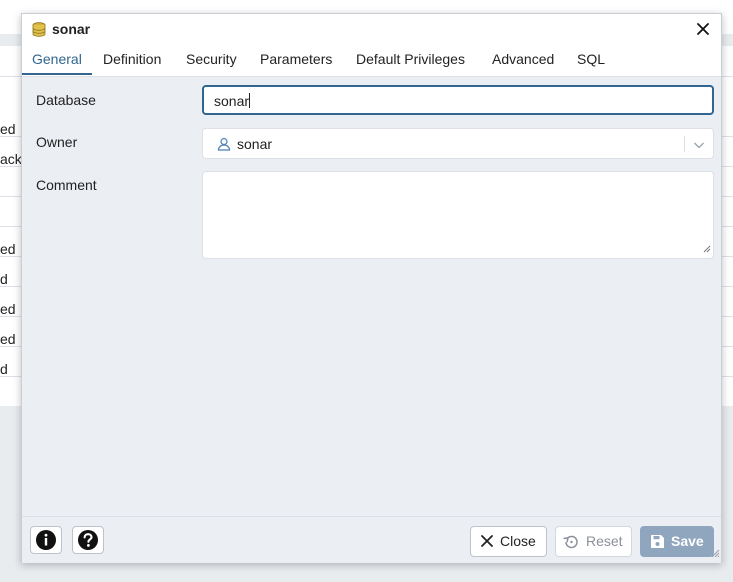  Describe the element at coordinates (132, 60) in the screenshot. I see `tab-definition: Definition` at that location.